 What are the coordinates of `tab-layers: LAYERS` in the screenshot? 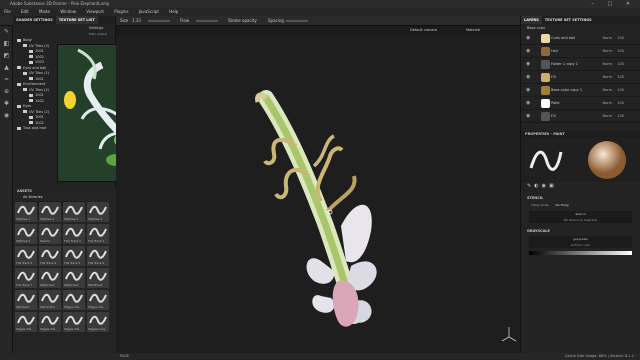 It's located at (531, 20).